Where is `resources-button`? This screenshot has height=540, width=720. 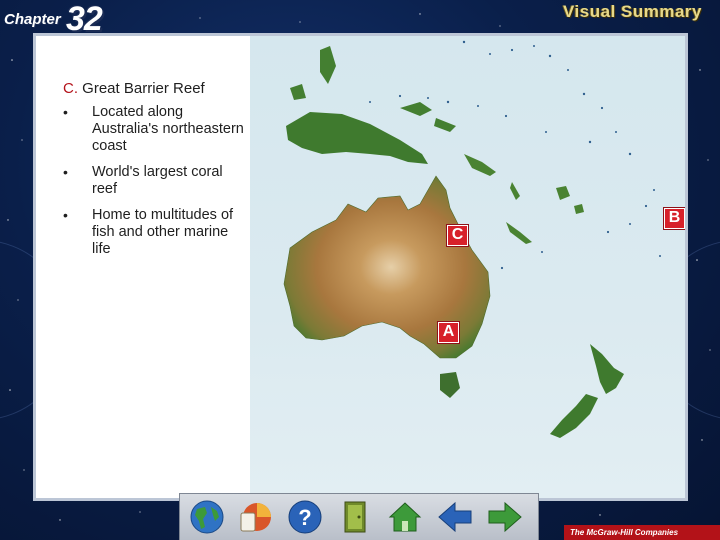 resources-button is located at coordinates (255, 517).